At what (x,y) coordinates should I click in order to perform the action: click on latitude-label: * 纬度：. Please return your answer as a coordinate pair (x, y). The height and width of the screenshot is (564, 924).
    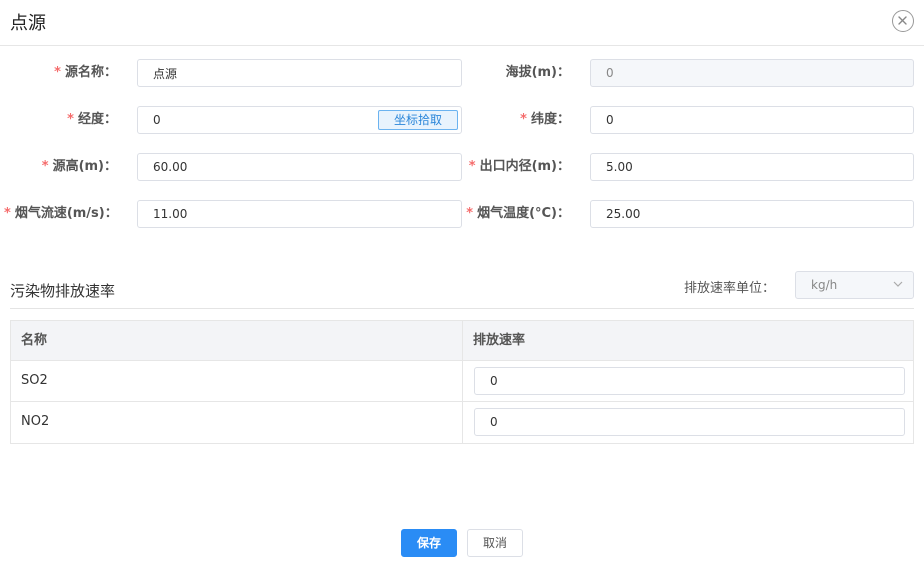
    Looking at the image, I should click on (545, 119).